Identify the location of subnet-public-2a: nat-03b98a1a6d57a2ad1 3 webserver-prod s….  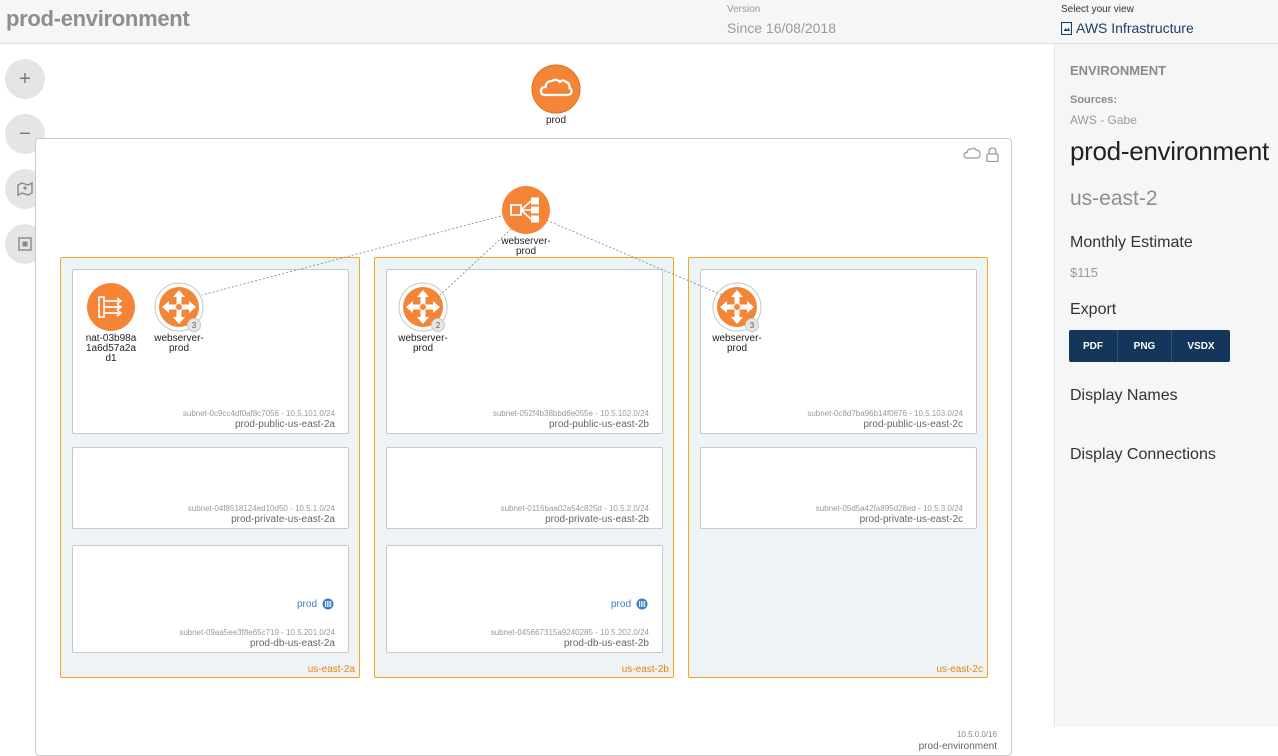
(210, 351).